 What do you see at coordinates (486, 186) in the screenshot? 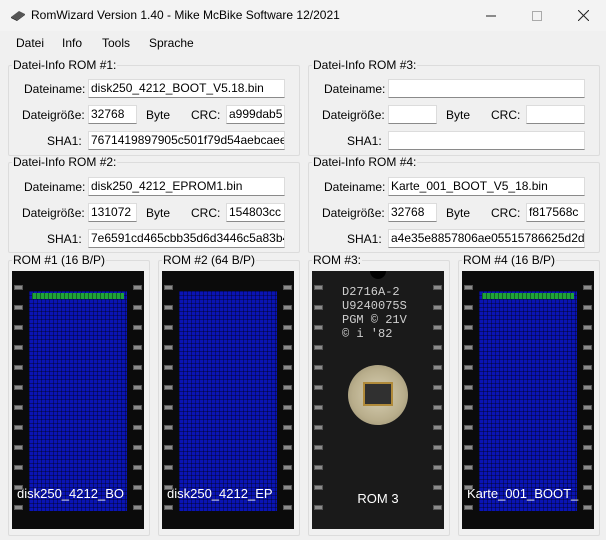
I see `rom4-filename-field: Karte_001_BOOT_V5_18.bin` at bounding box center [486, 186].